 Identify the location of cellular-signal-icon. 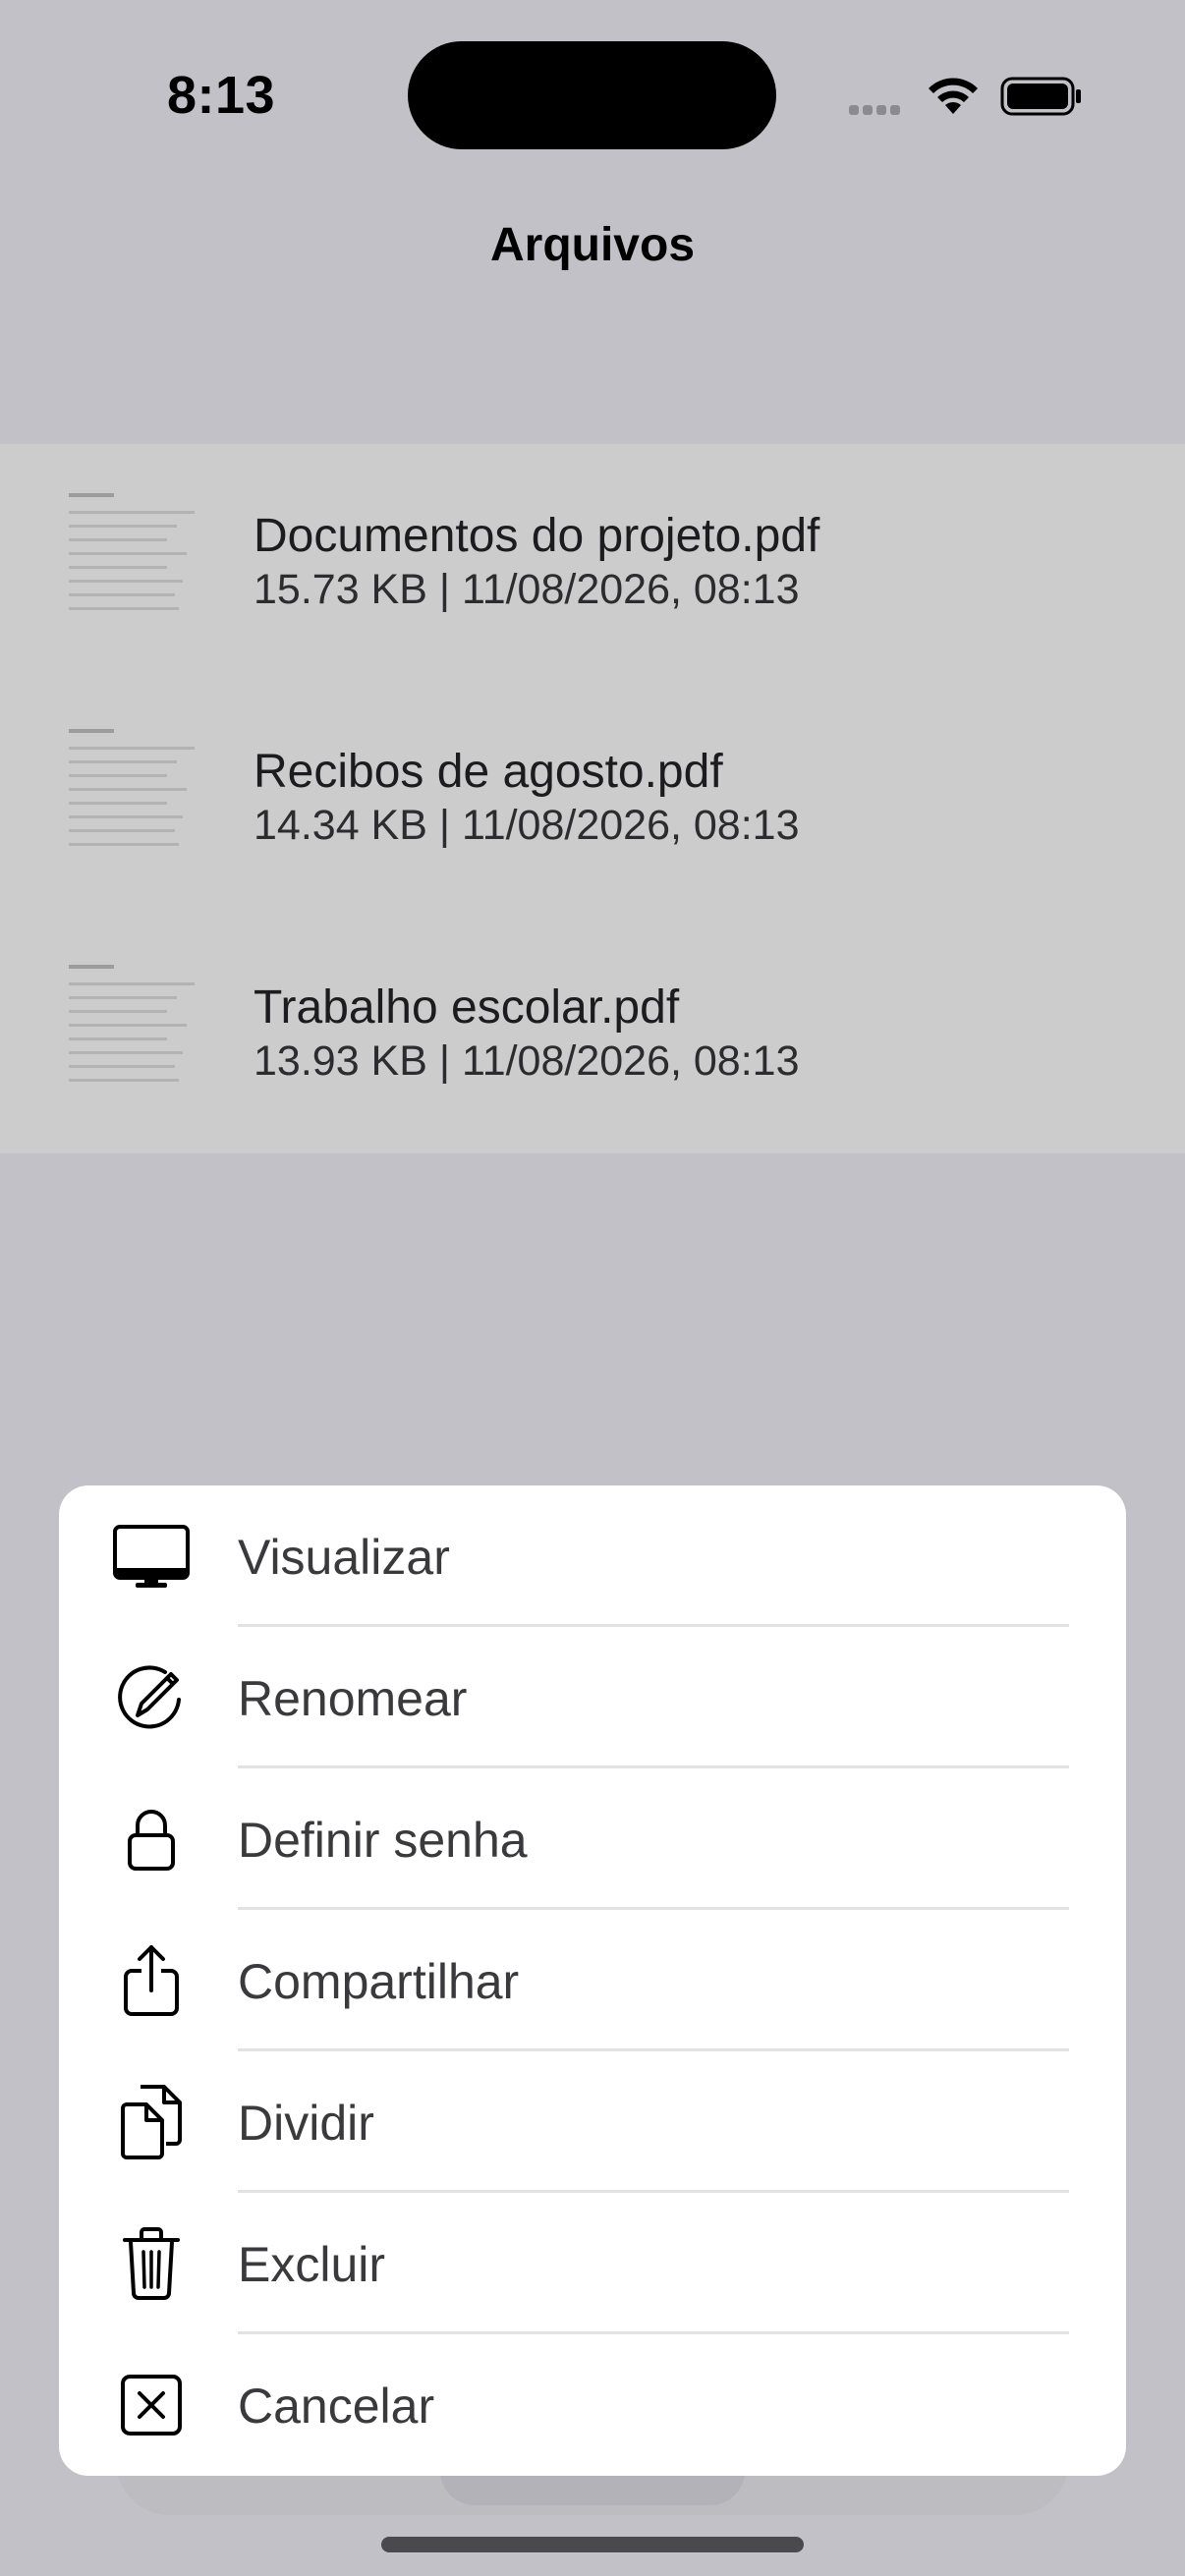
(879, 109).